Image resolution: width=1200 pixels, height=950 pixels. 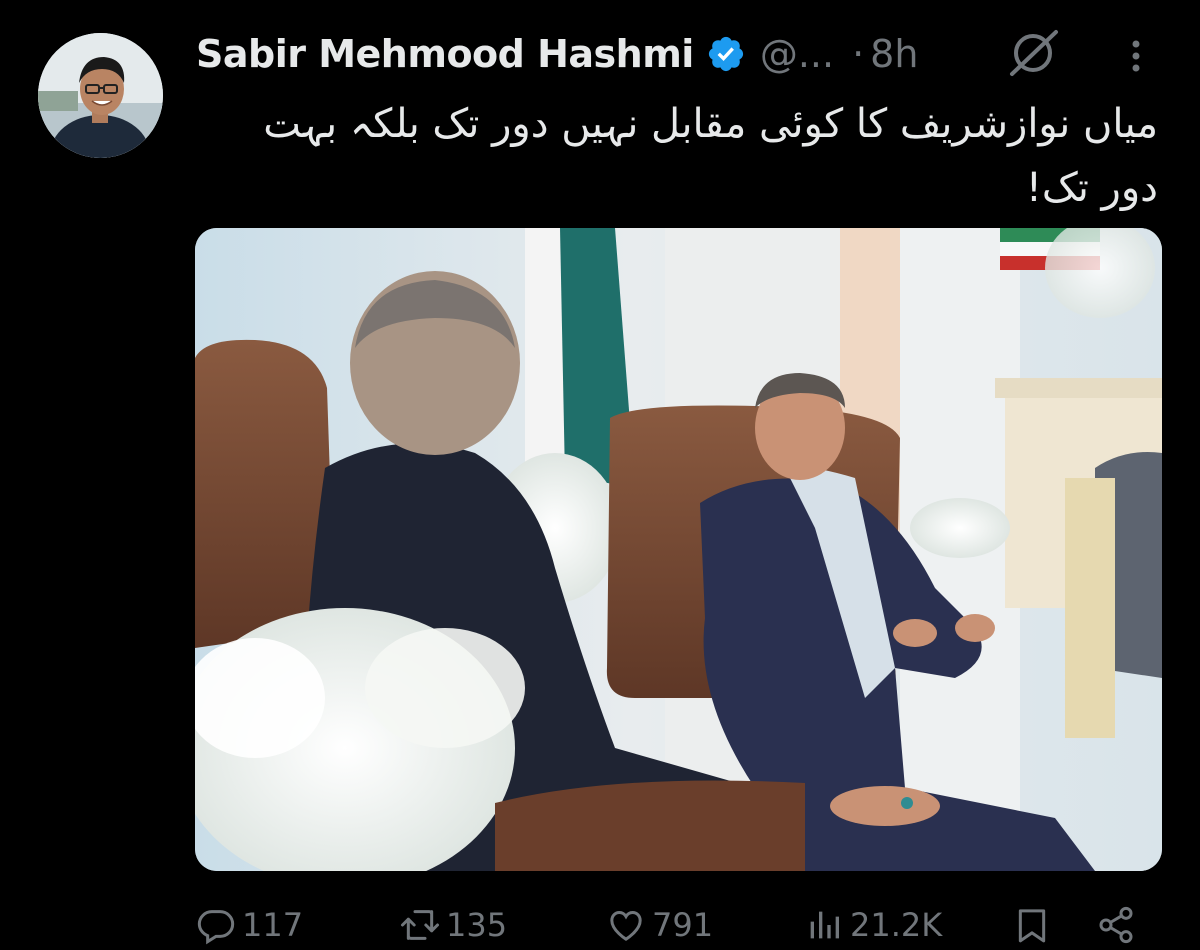 What do you see at coordinates (273, 925) in the screenshot?
I see `reply-count: 117` at bounding box center [273, 925].